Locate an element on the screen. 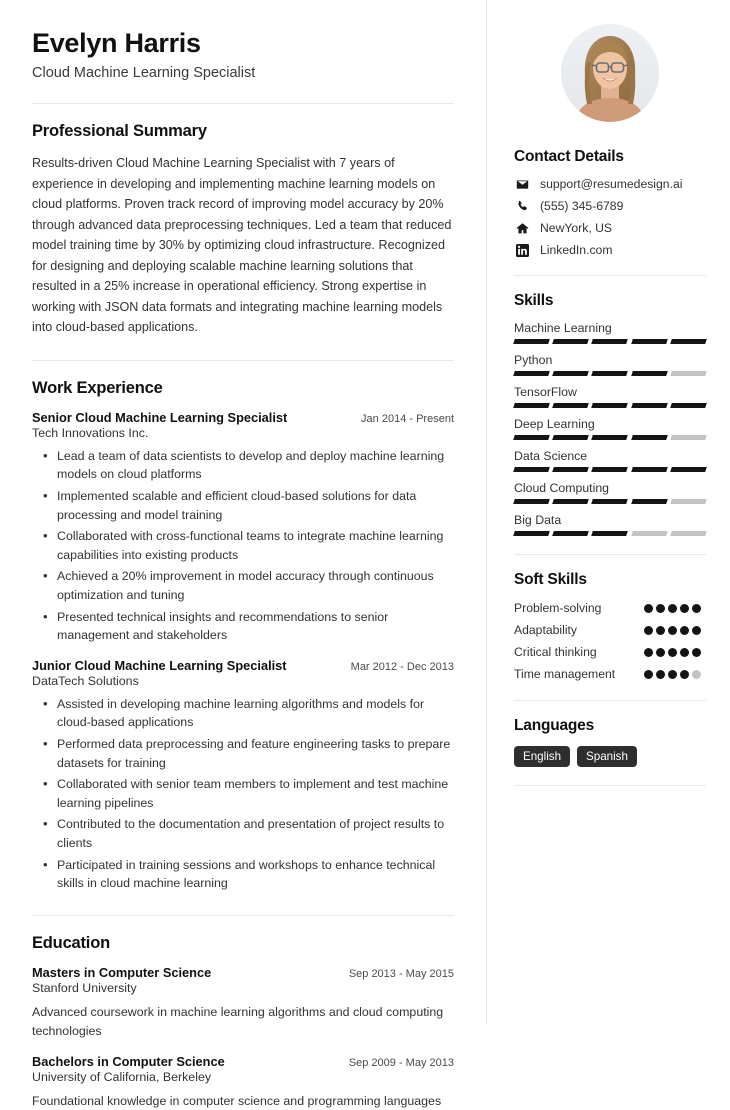 This screenshot has height=1110, width=730. soft-skill-name: Critical thinking is located at coordinates (555, 652).